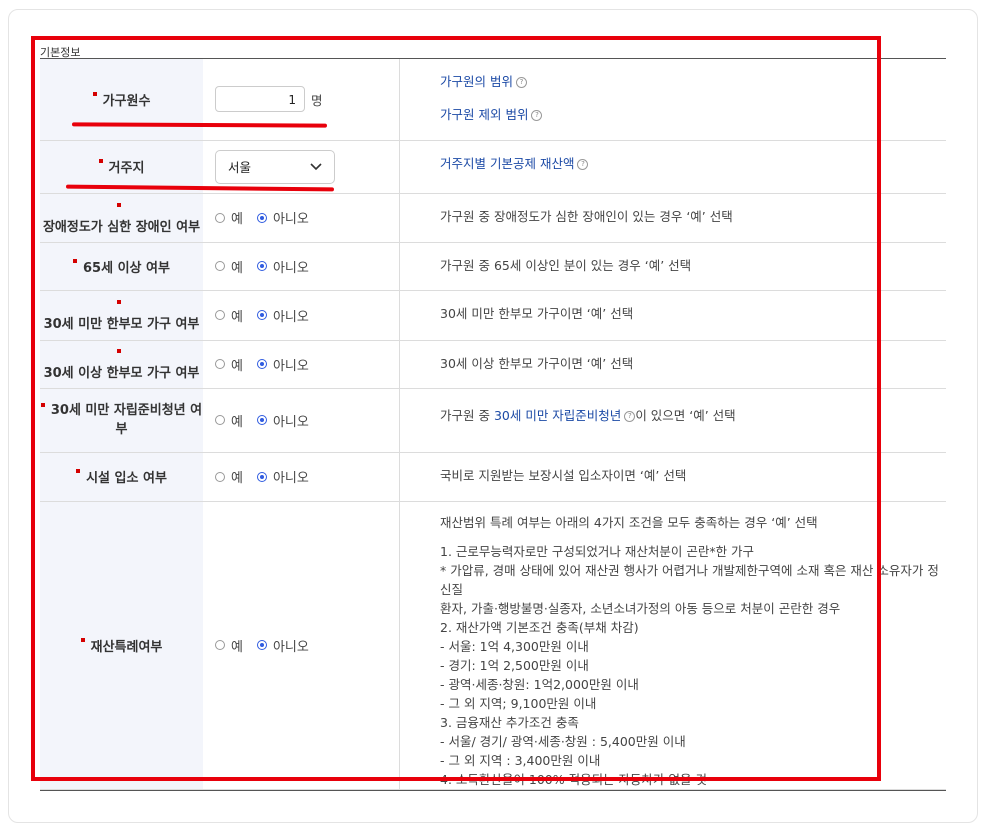 Image resolution: width=993 pixels, height=835 pixels. I want to click on property-desc-line: 2. 재산가액 기본조건 충족(부채 차감), so click(539, 627).